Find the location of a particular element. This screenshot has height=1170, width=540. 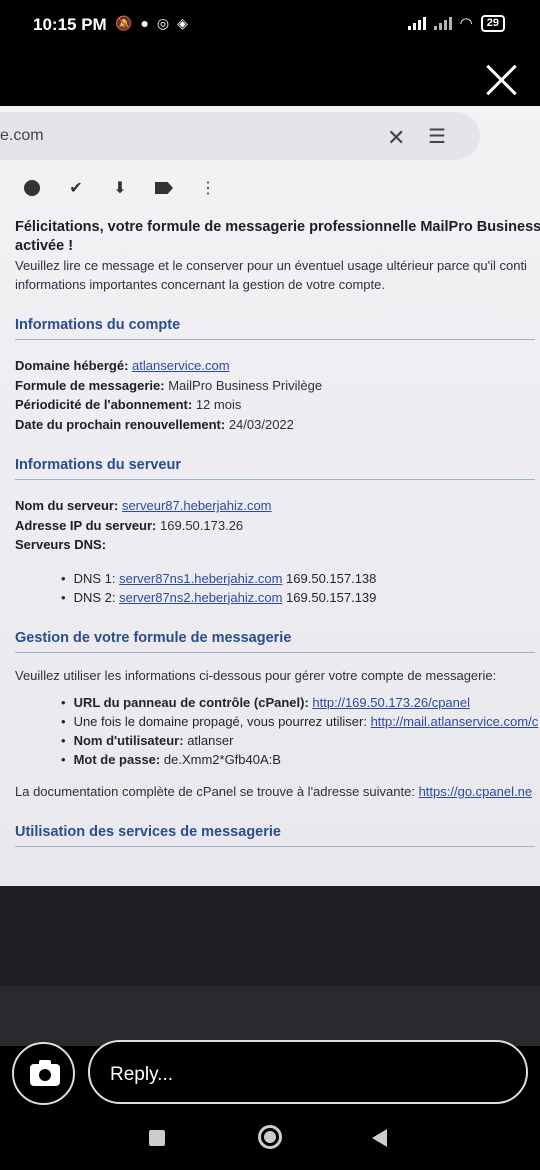

notification-icons: 🔕 ● ◎ ◈ is located at coordinates (151, 23).